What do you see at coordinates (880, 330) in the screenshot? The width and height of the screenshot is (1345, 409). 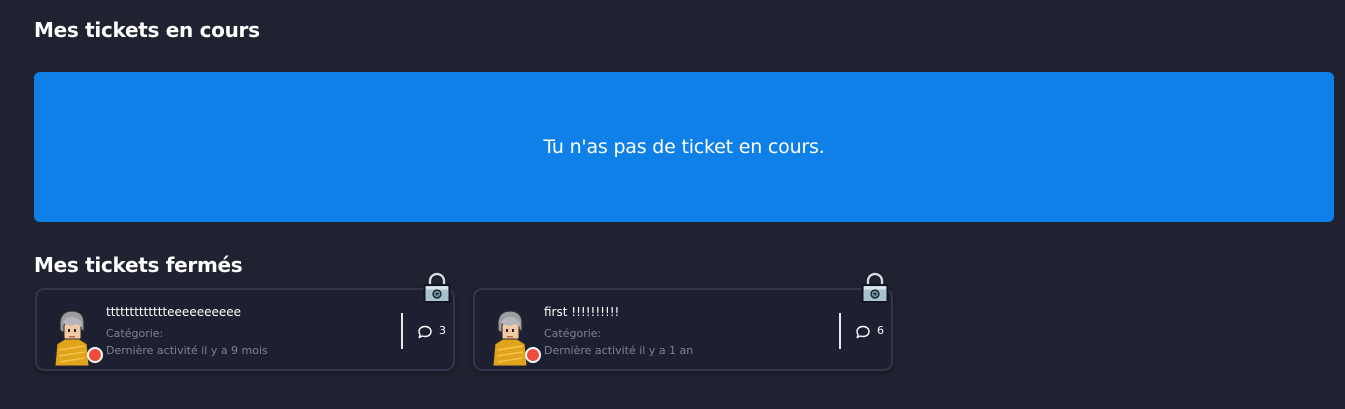 I see `comment-count: 6` at bounding box center [880, 330].